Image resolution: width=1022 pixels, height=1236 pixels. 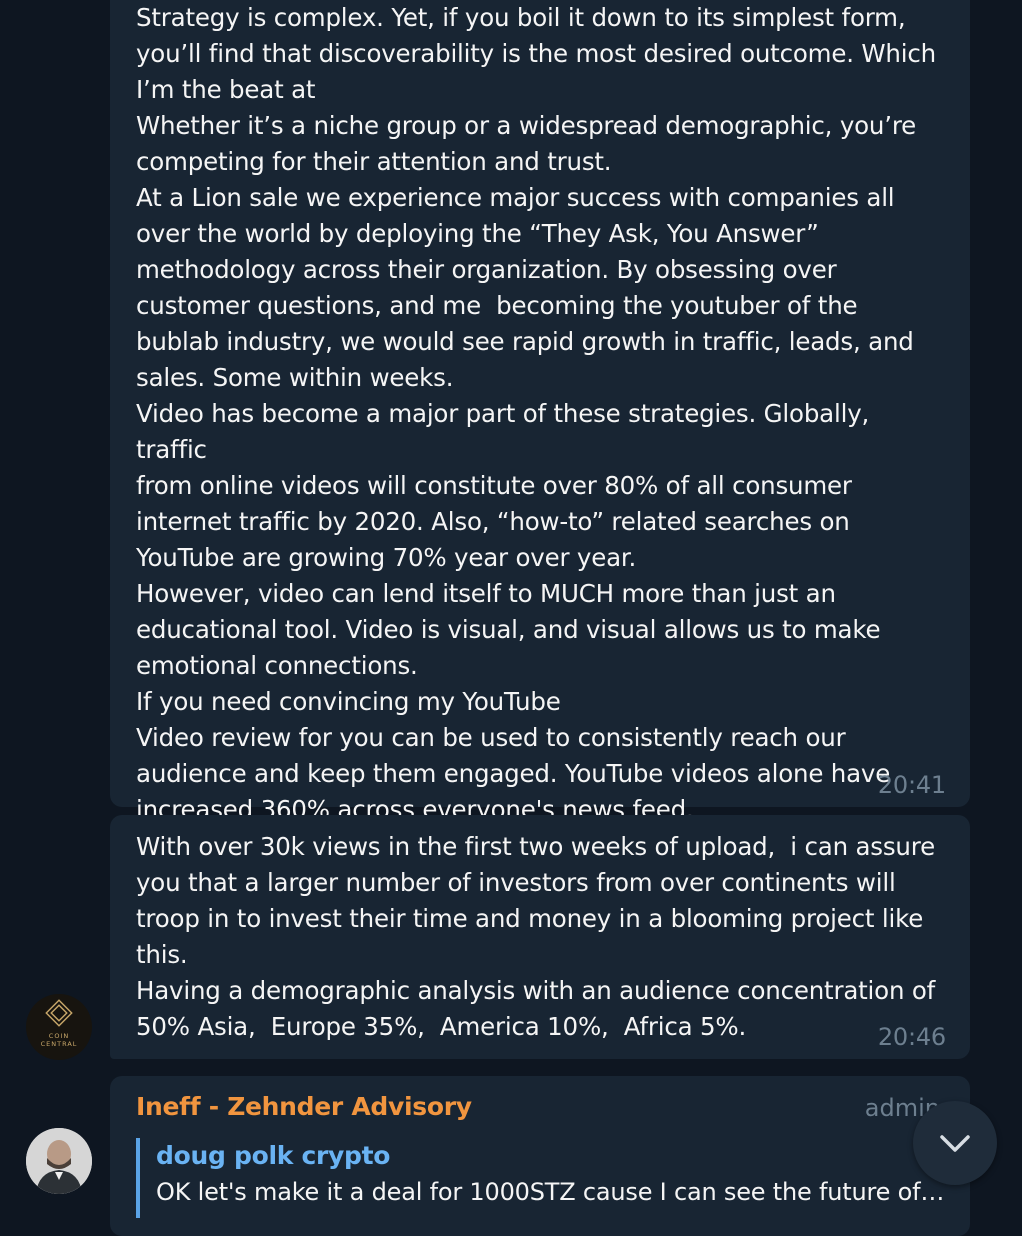 I want to click on diamond-logo-icon: COIN CENTRAL, so click(x=59, y=1023).